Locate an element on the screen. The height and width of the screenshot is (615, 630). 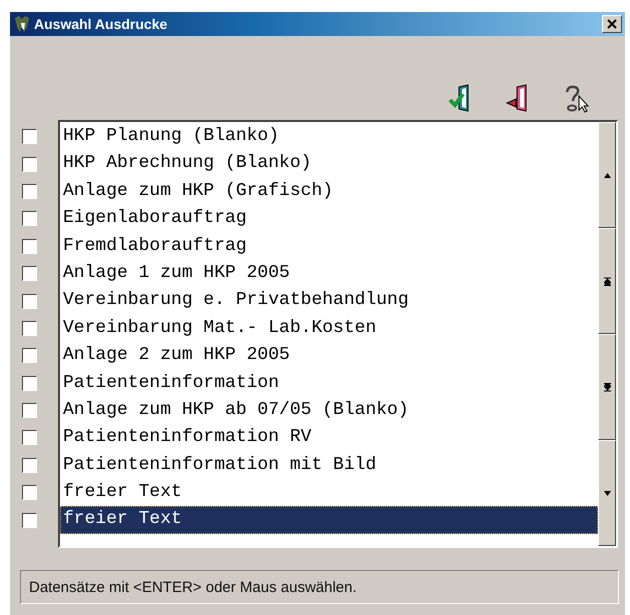
scroll-top-button is located at coordinates (607, 281).